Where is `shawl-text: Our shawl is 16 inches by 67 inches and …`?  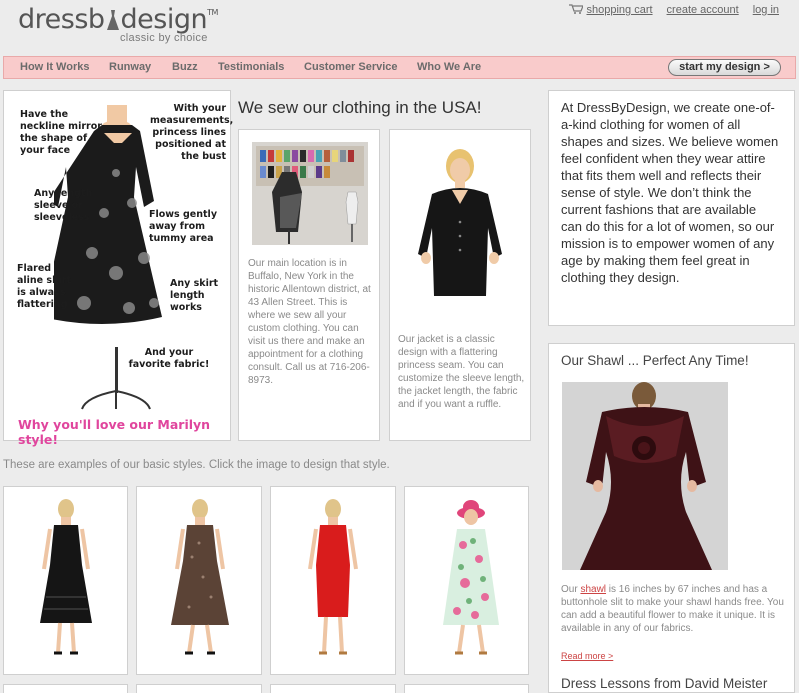
shawl-text: Our shawl is 16 inches by 67 inches and … is located at coordinates (675, 609).